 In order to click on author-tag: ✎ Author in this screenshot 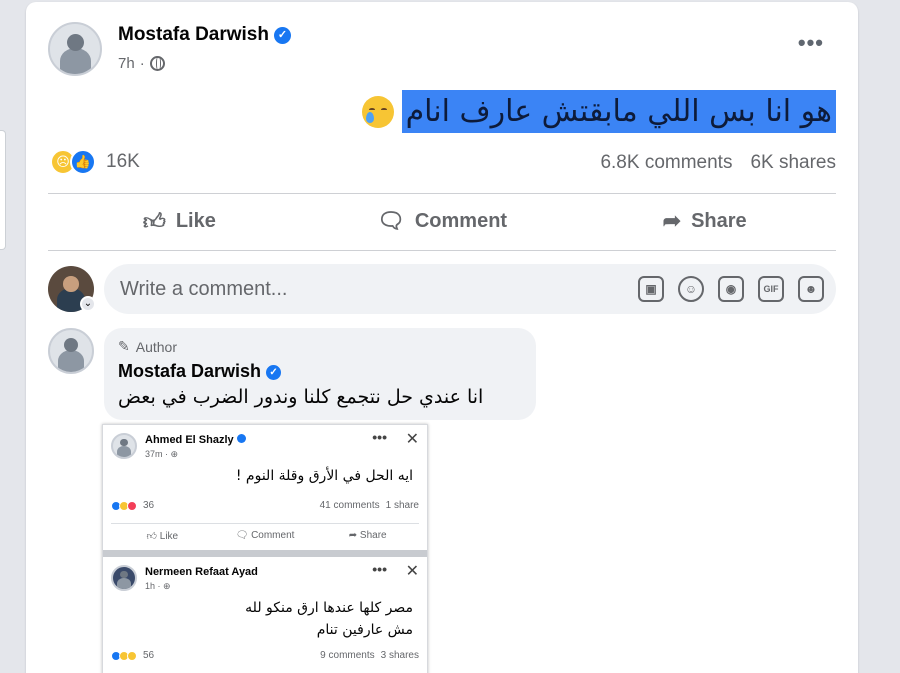, I will do `click(320, 346)`.